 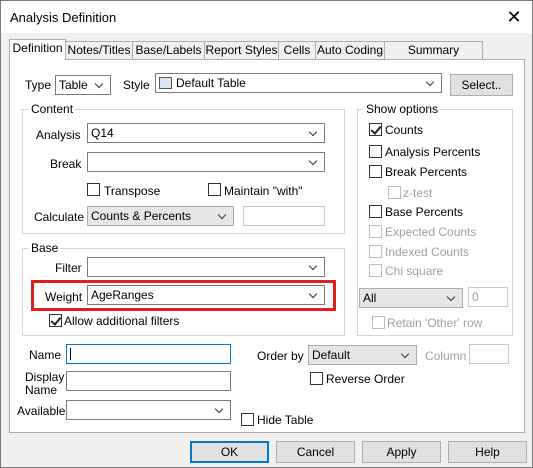 I want to click on break-dropdown, so click(x=206, y=162).